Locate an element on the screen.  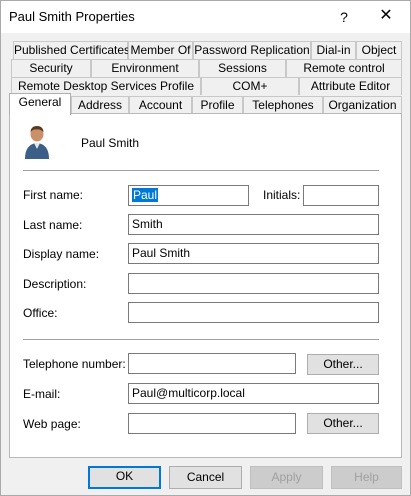
tab-password-replication: Password Replication is located at coordinates (252, 50).